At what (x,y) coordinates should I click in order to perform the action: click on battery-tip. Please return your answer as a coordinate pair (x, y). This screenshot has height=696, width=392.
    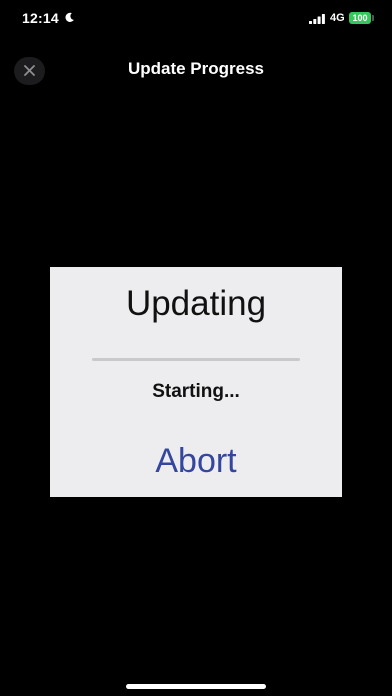
    Looking at the image, I should click on (373, 18).